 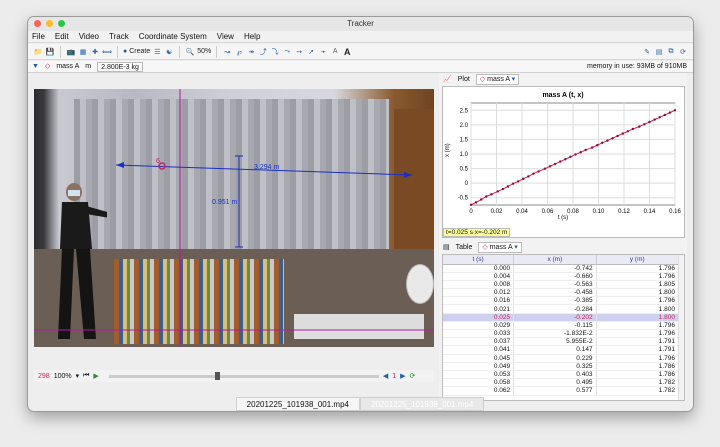 What do you see at coordinates (561, 293) in the screenshot?
I see `table-row: 0.012 -0.458 1.800` at bounding box center [561, 293].